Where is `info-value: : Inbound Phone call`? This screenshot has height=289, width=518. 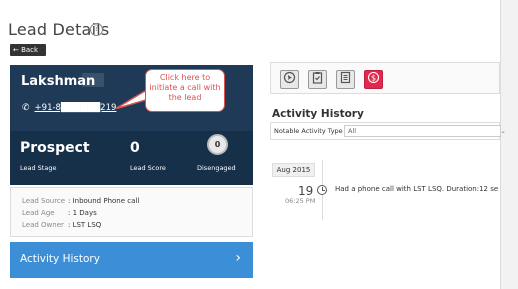
info-value: : Inbound Phone call is located at coordinates (104, 201).